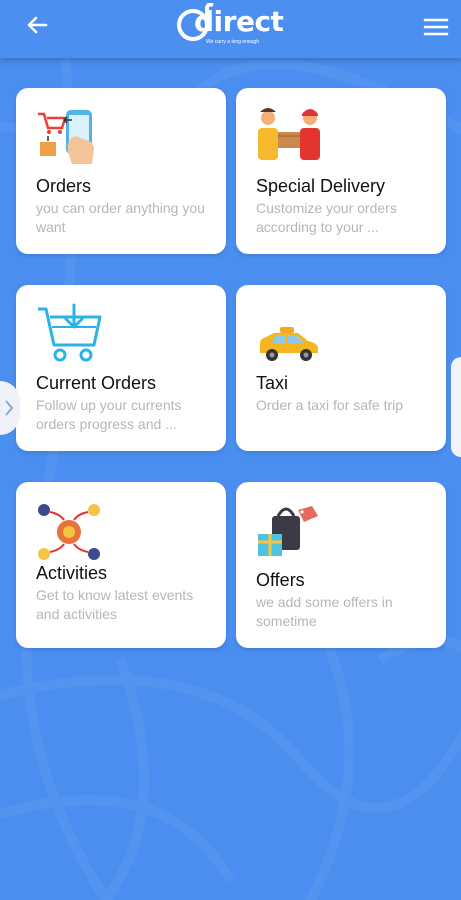 The image size is (461, 900). I want to click on back-button, so click(38, 28).